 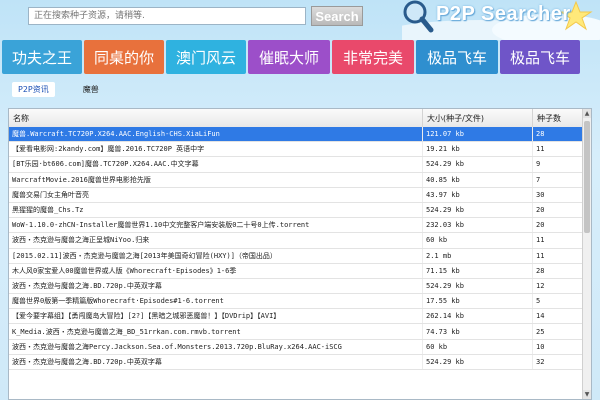 I want to click on cell-seeds: 12, so click(x=559, y=286).